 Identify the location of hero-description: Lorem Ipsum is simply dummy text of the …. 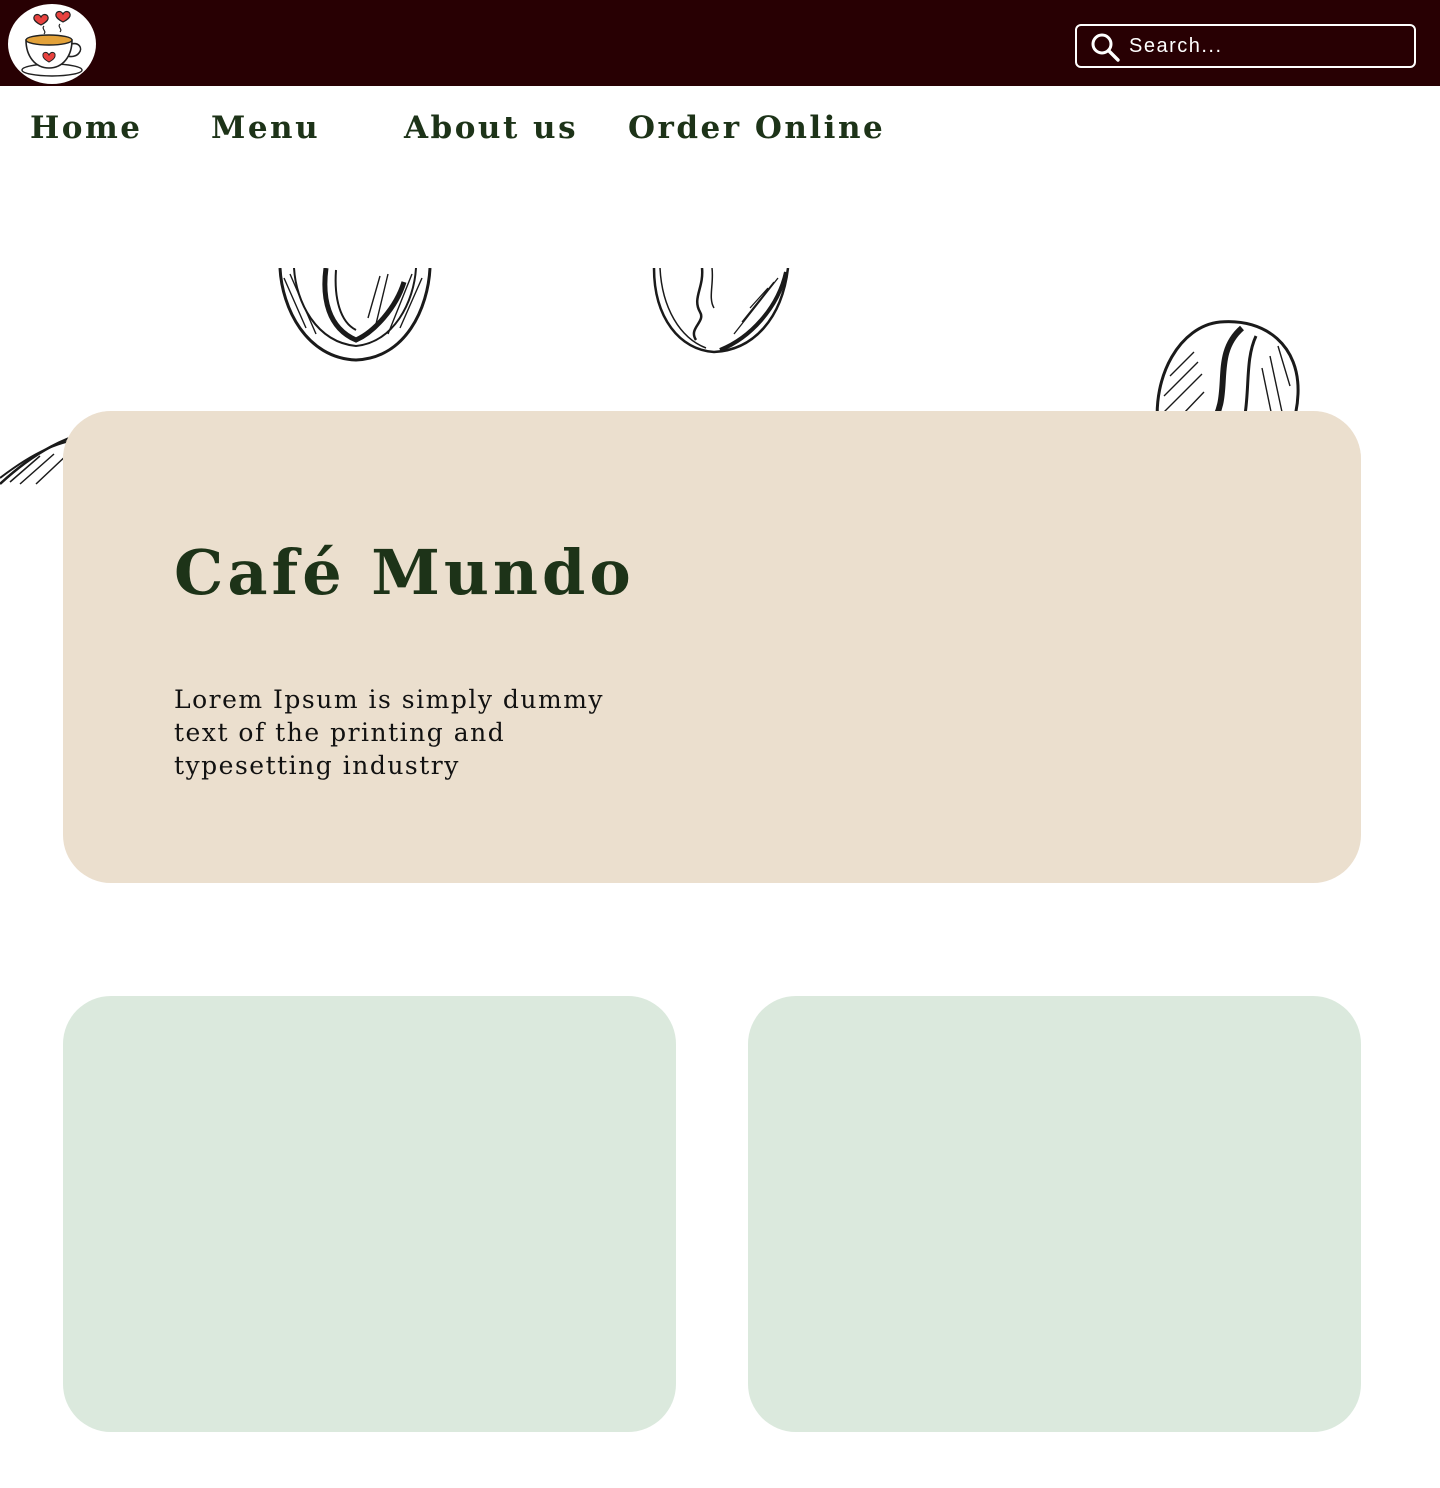
(389, 732).